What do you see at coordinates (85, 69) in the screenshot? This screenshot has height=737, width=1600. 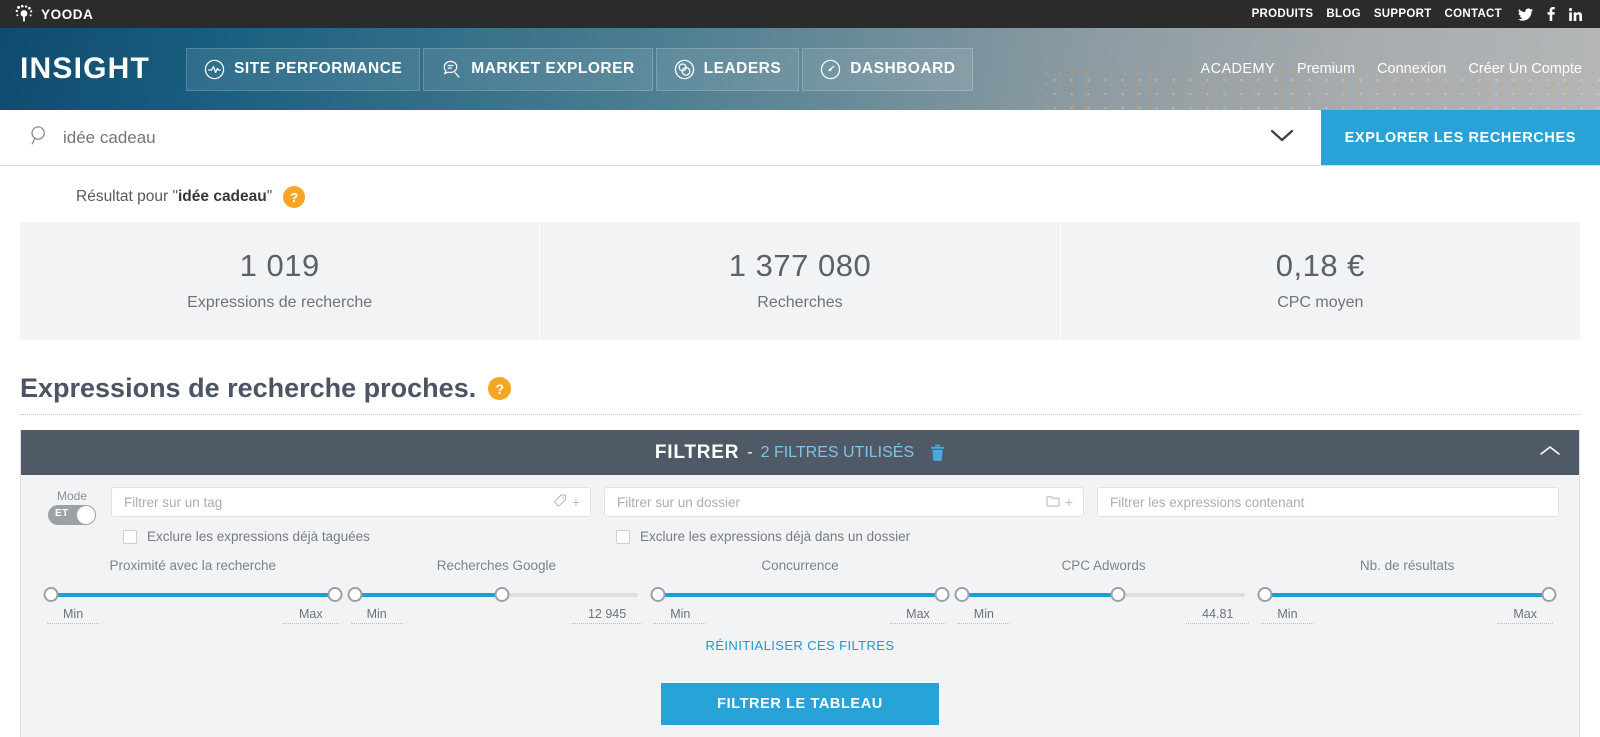 I see `insight-logo: INSIGHT` at bounding box center [85, 69].